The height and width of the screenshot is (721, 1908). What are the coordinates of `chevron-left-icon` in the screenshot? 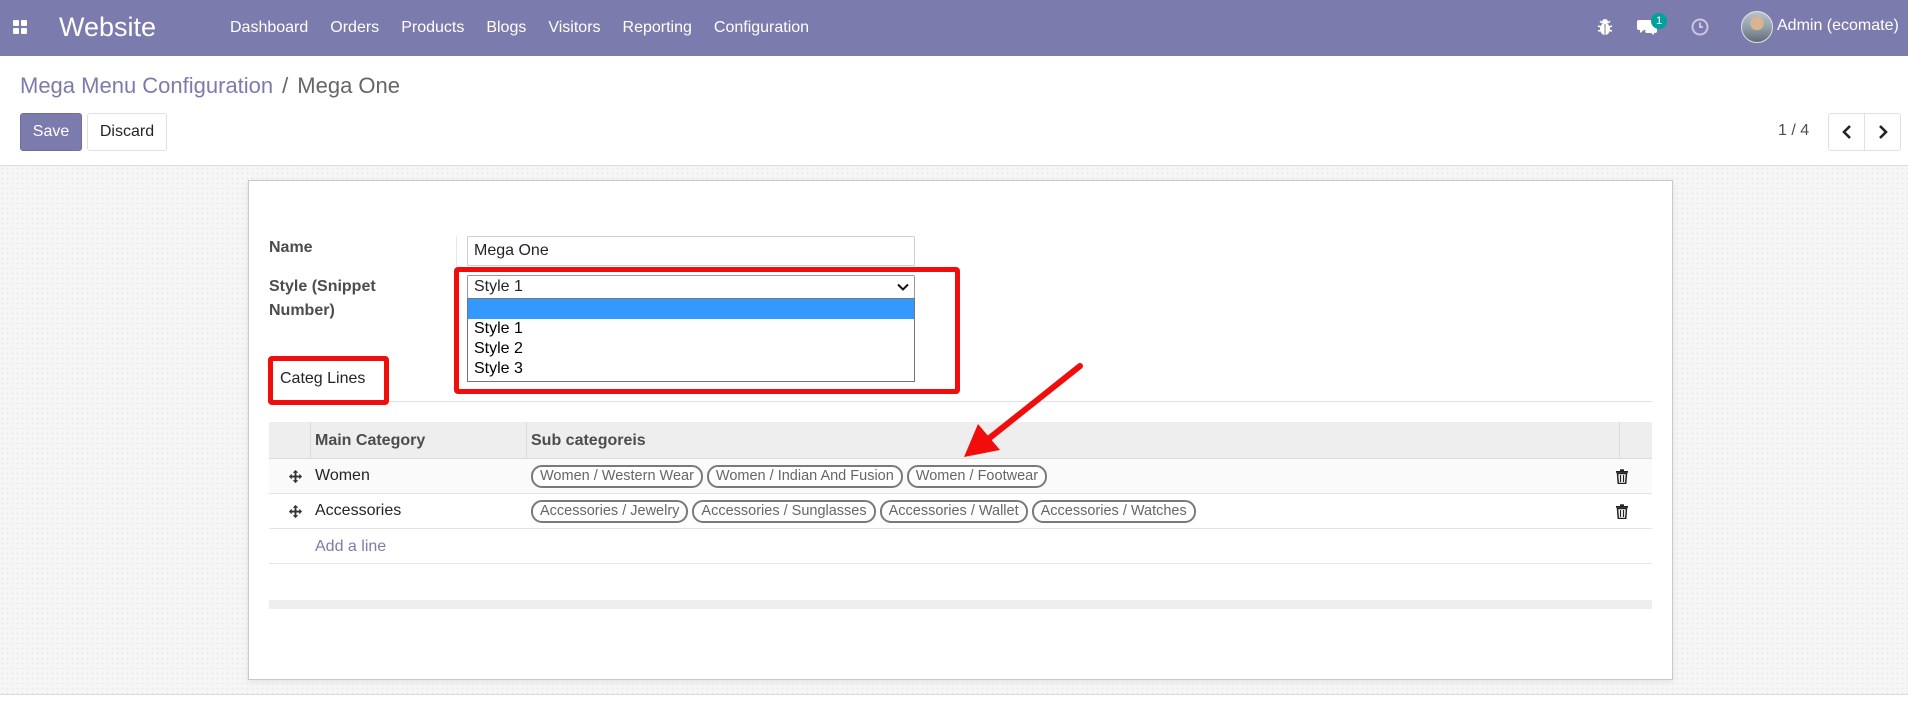 It's located at (1846, 132).